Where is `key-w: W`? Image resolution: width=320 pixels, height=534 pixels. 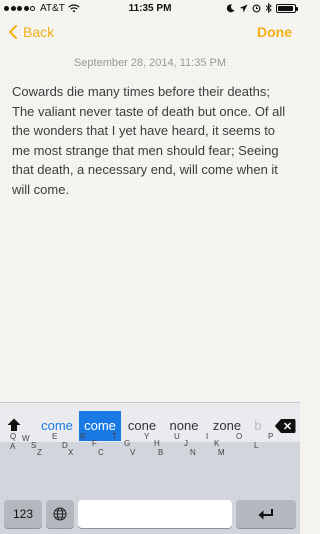 key-w: W is located at coordinates (26, 438).